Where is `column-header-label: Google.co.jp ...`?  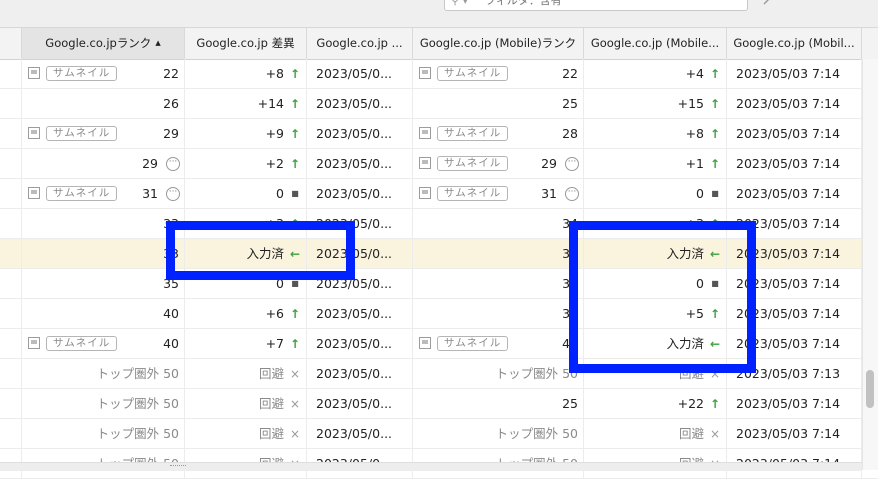 column-header-label: Google.co.jp ... is located at coordinates (359, 43).